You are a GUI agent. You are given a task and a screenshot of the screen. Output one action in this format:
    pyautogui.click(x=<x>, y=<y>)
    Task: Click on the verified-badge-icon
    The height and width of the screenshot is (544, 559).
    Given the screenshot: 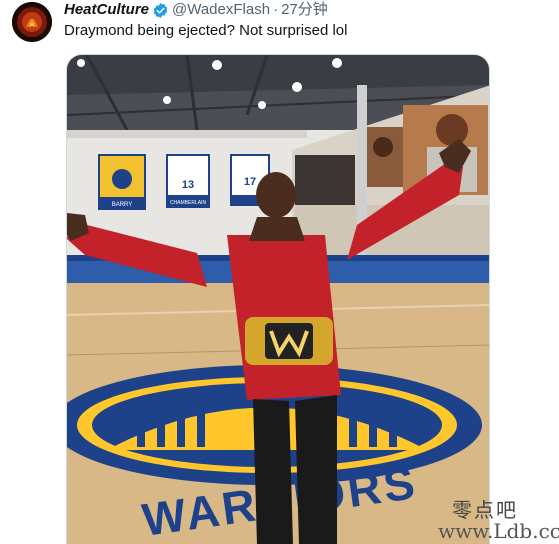 What is the action you would take?
    pyautogui.click(x=160, y=10)
    